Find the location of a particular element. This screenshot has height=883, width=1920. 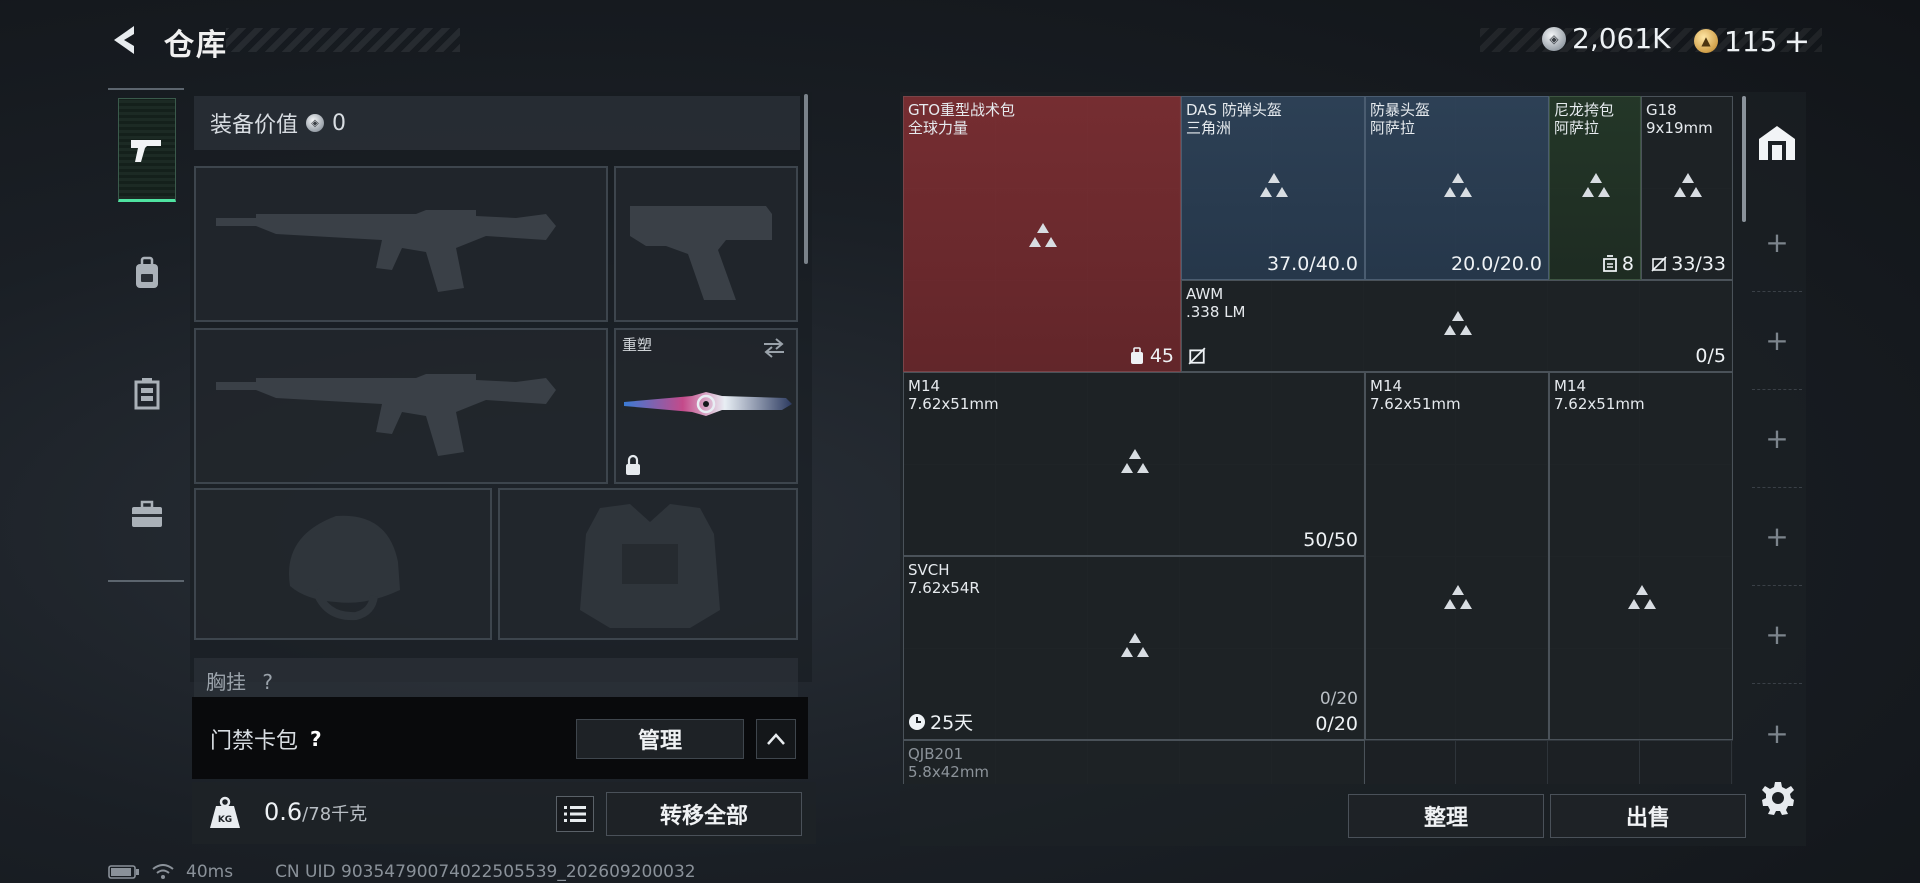

list-view-button is located at coordinates (575, 814).